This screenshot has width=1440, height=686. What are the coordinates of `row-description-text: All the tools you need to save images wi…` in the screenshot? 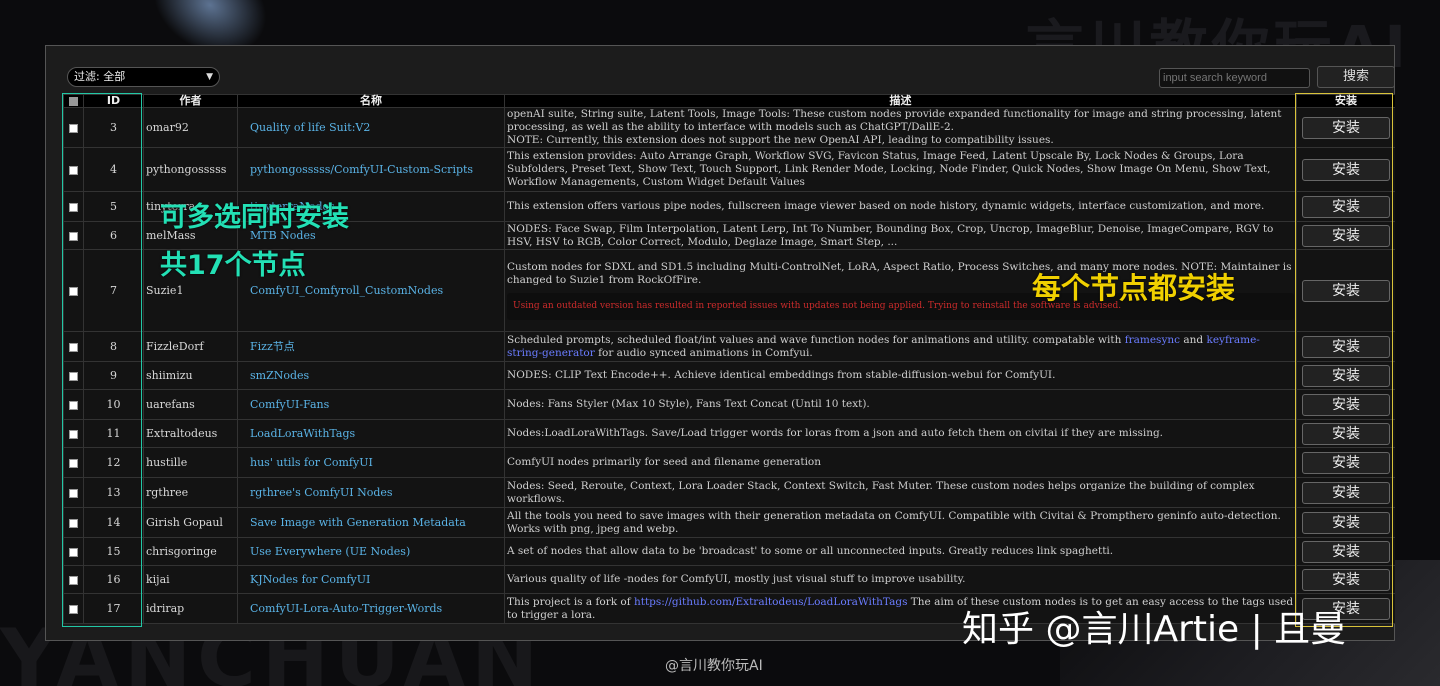 It's located at (894, 522).